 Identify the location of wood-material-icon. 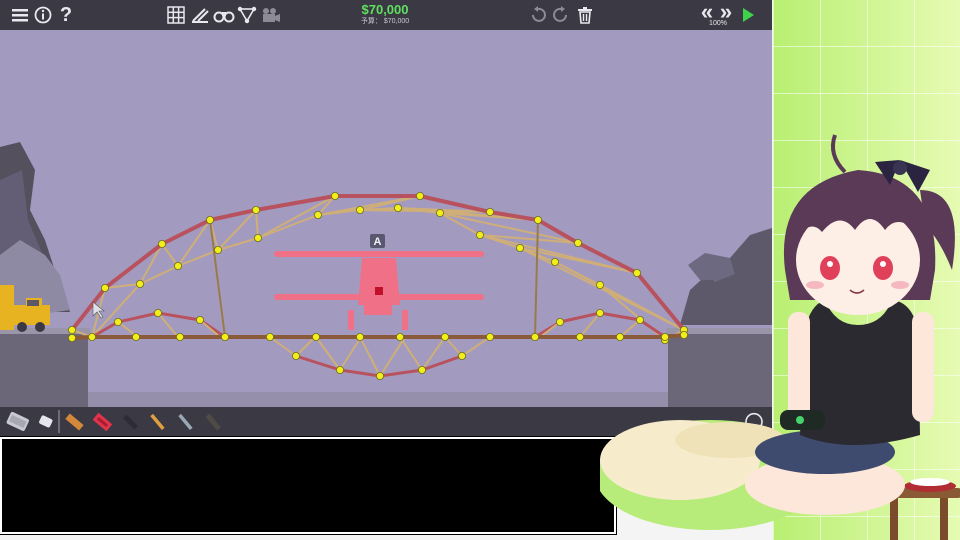
(74, 421).